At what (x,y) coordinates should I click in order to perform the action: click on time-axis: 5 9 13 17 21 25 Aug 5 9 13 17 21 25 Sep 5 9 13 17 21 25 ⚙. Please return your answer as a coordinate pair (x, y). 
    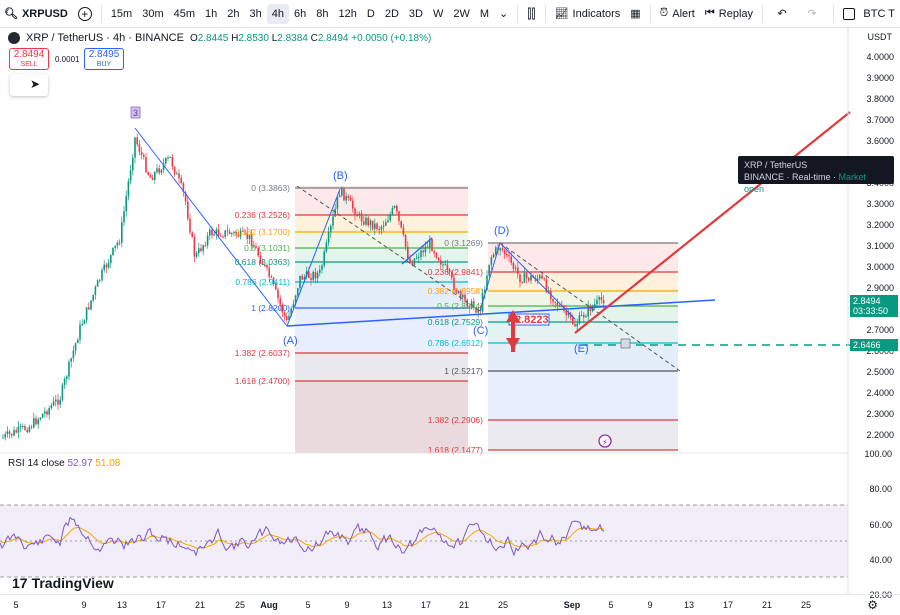
    Looking at the image, I should click on (450, 604).